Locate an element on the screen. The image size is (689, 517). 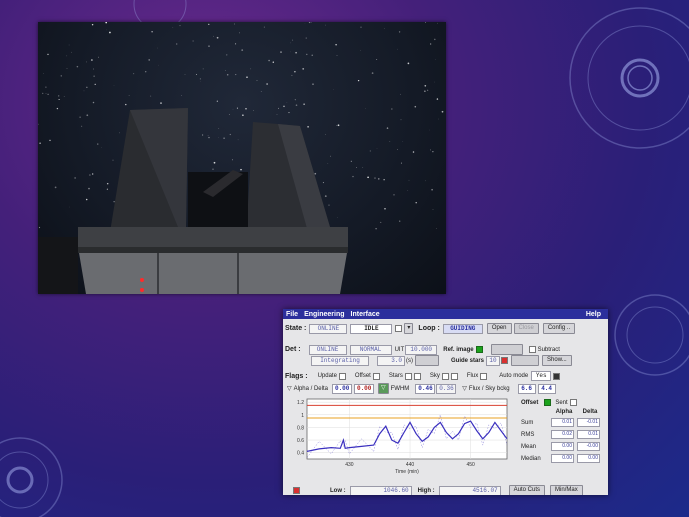
seconds-unit: (s) is located at coordinates (409, 360).